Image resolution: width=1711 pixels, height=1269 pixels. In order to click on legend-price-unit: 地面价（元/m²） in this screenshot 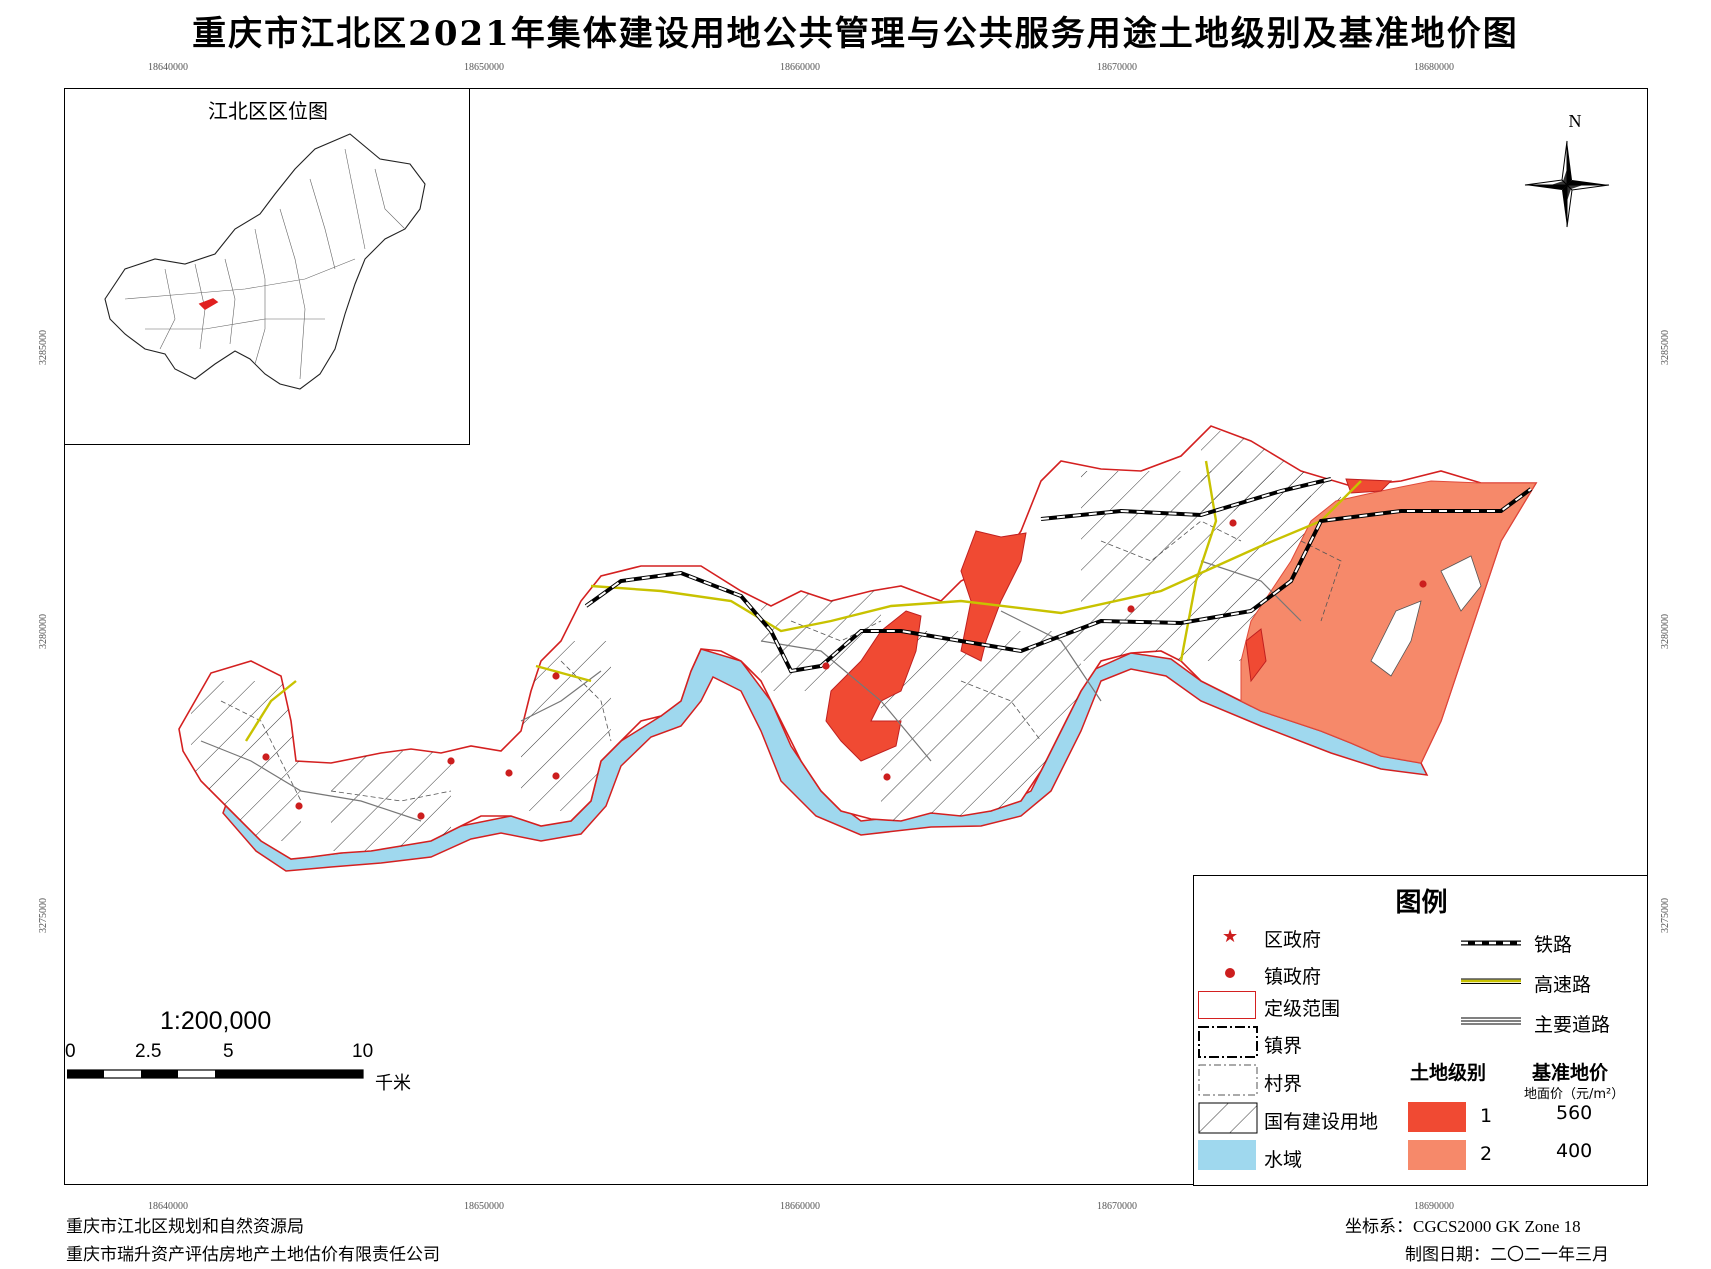, I will do `click(1574, 1094)`.